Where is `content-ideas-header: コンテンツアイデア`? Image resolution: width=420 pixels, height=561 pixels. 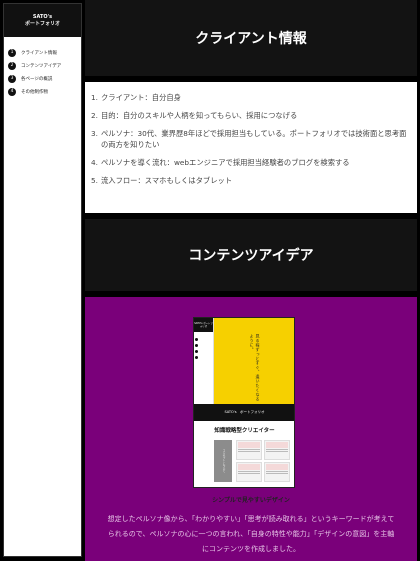 content-ideas-header: コンテンツアイデア is located at coordinates (251, 255).